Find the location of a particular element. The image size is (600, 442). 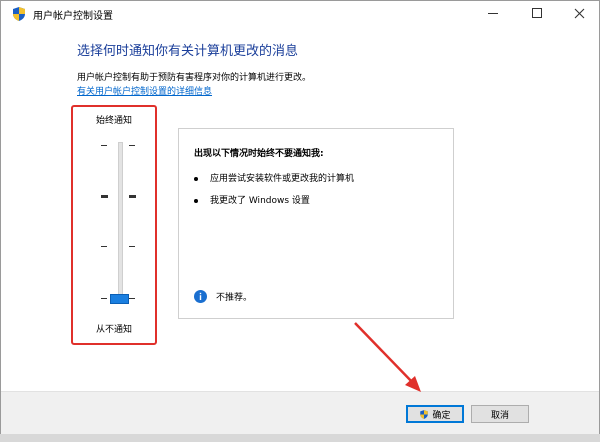

maximize-icon is located at coordinates (537, 13).